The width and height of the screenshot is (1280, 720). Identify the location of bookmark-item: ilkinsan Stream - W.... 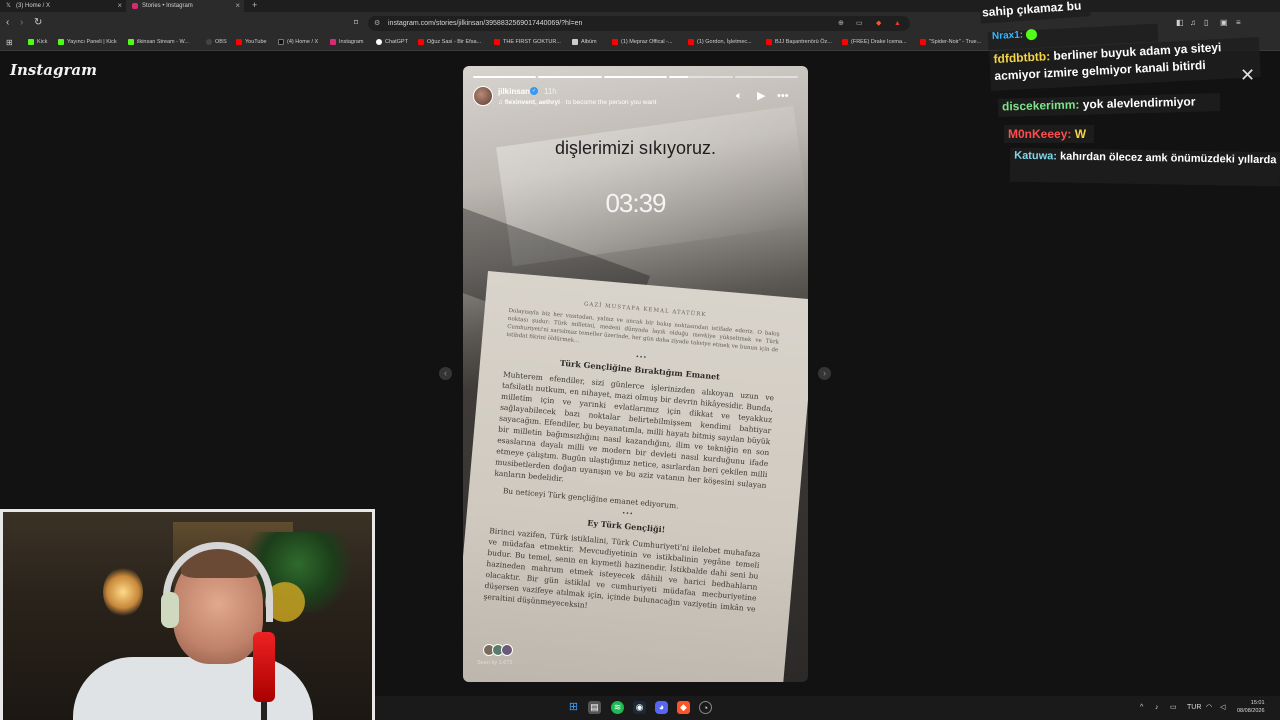
(158, 42).